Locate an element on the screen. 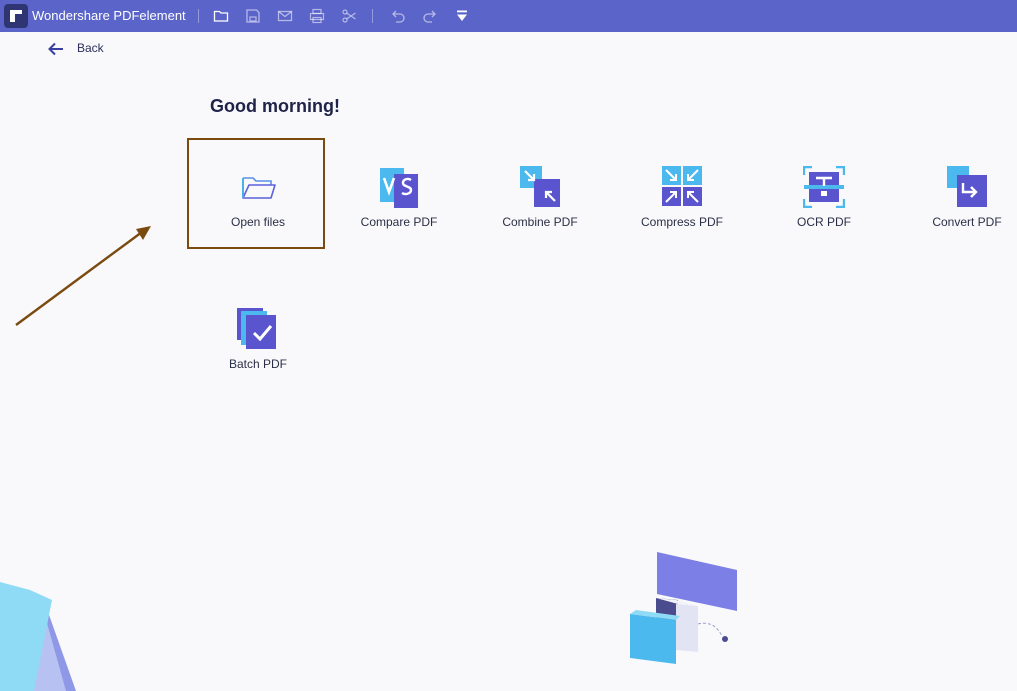  tool-combine-pdf: Combine PDF is located at coordinates (540, 194).